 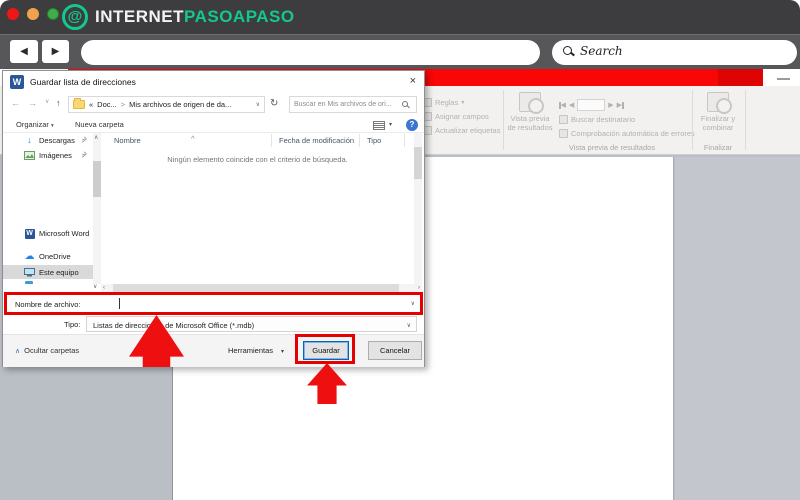 I want to click on sidebar-item-microsoft-word: W Microsoft Word, so click(x=48, y=233).